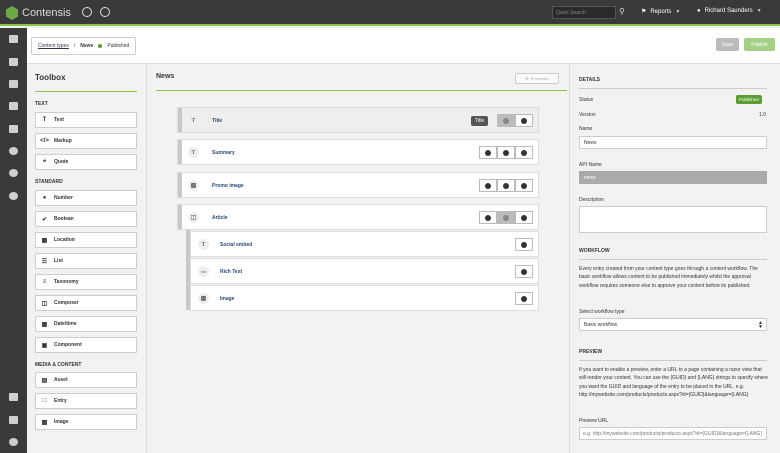 The width and height of the screenshot is (780, 453). Describe the element at coordinates (41, 104) in the screenshot. I see `section-text: TEXT` at that location.